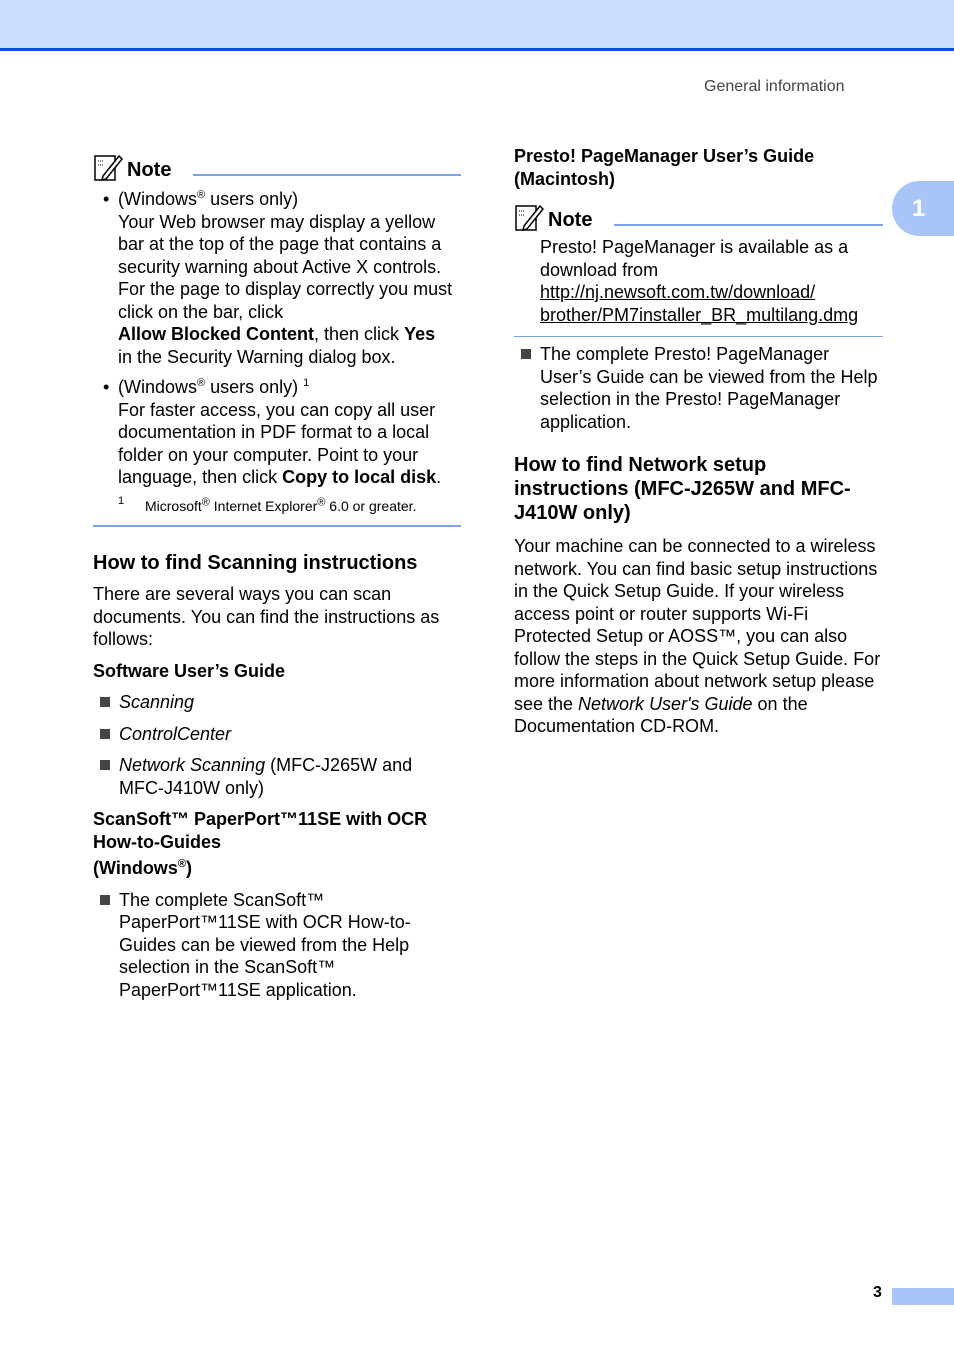 This screenshot has height=1350, width=954. I want to click on italic-term: Scanning, so click(157, 702).